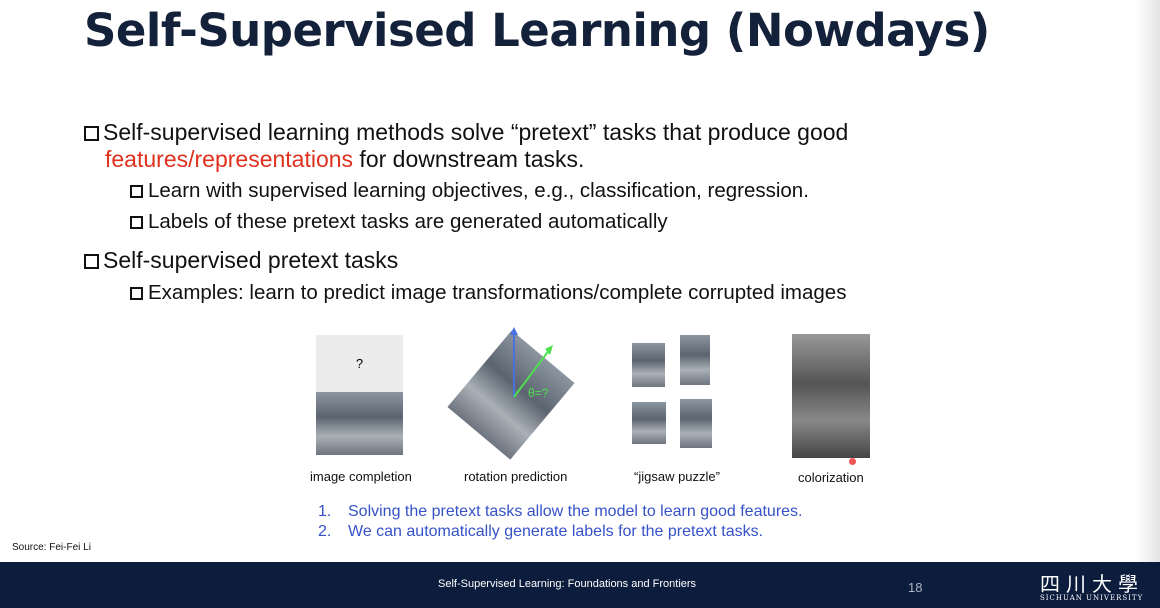  I want to click on bullet-text: Self-supervised pretext tasks, so click(251, 260).